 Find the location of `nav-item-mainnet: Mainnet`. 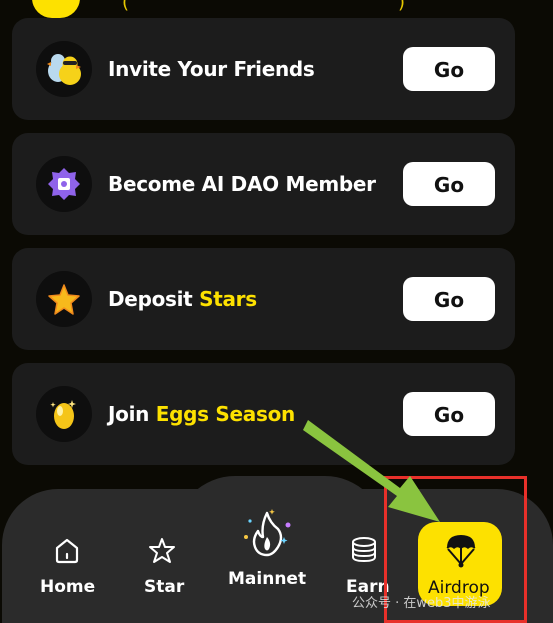

nav-item-mainnet: Mainnet is located at coordinates (269, 556).